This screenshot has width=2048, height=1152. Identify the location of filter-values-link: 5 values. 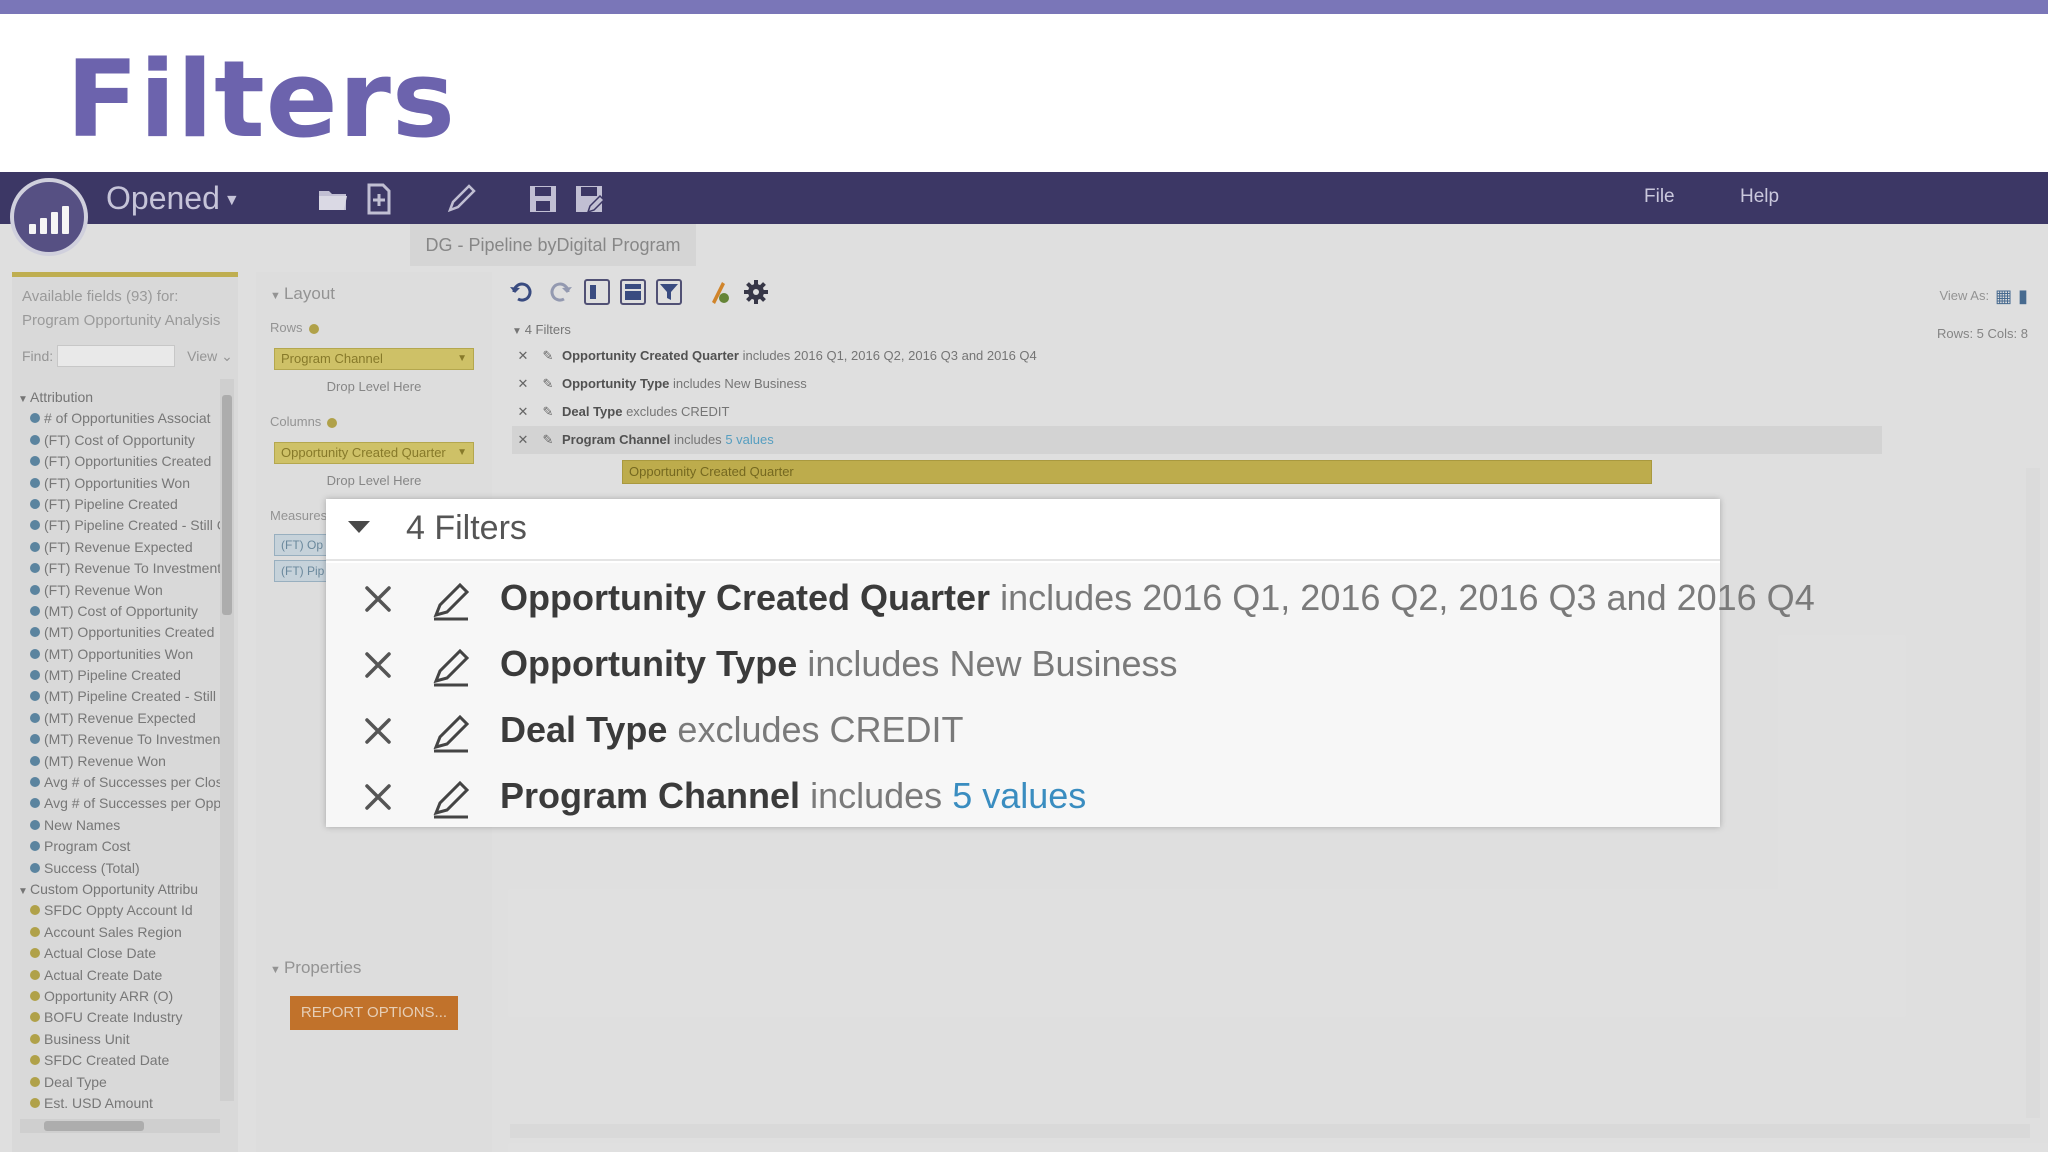
(1019, 795).